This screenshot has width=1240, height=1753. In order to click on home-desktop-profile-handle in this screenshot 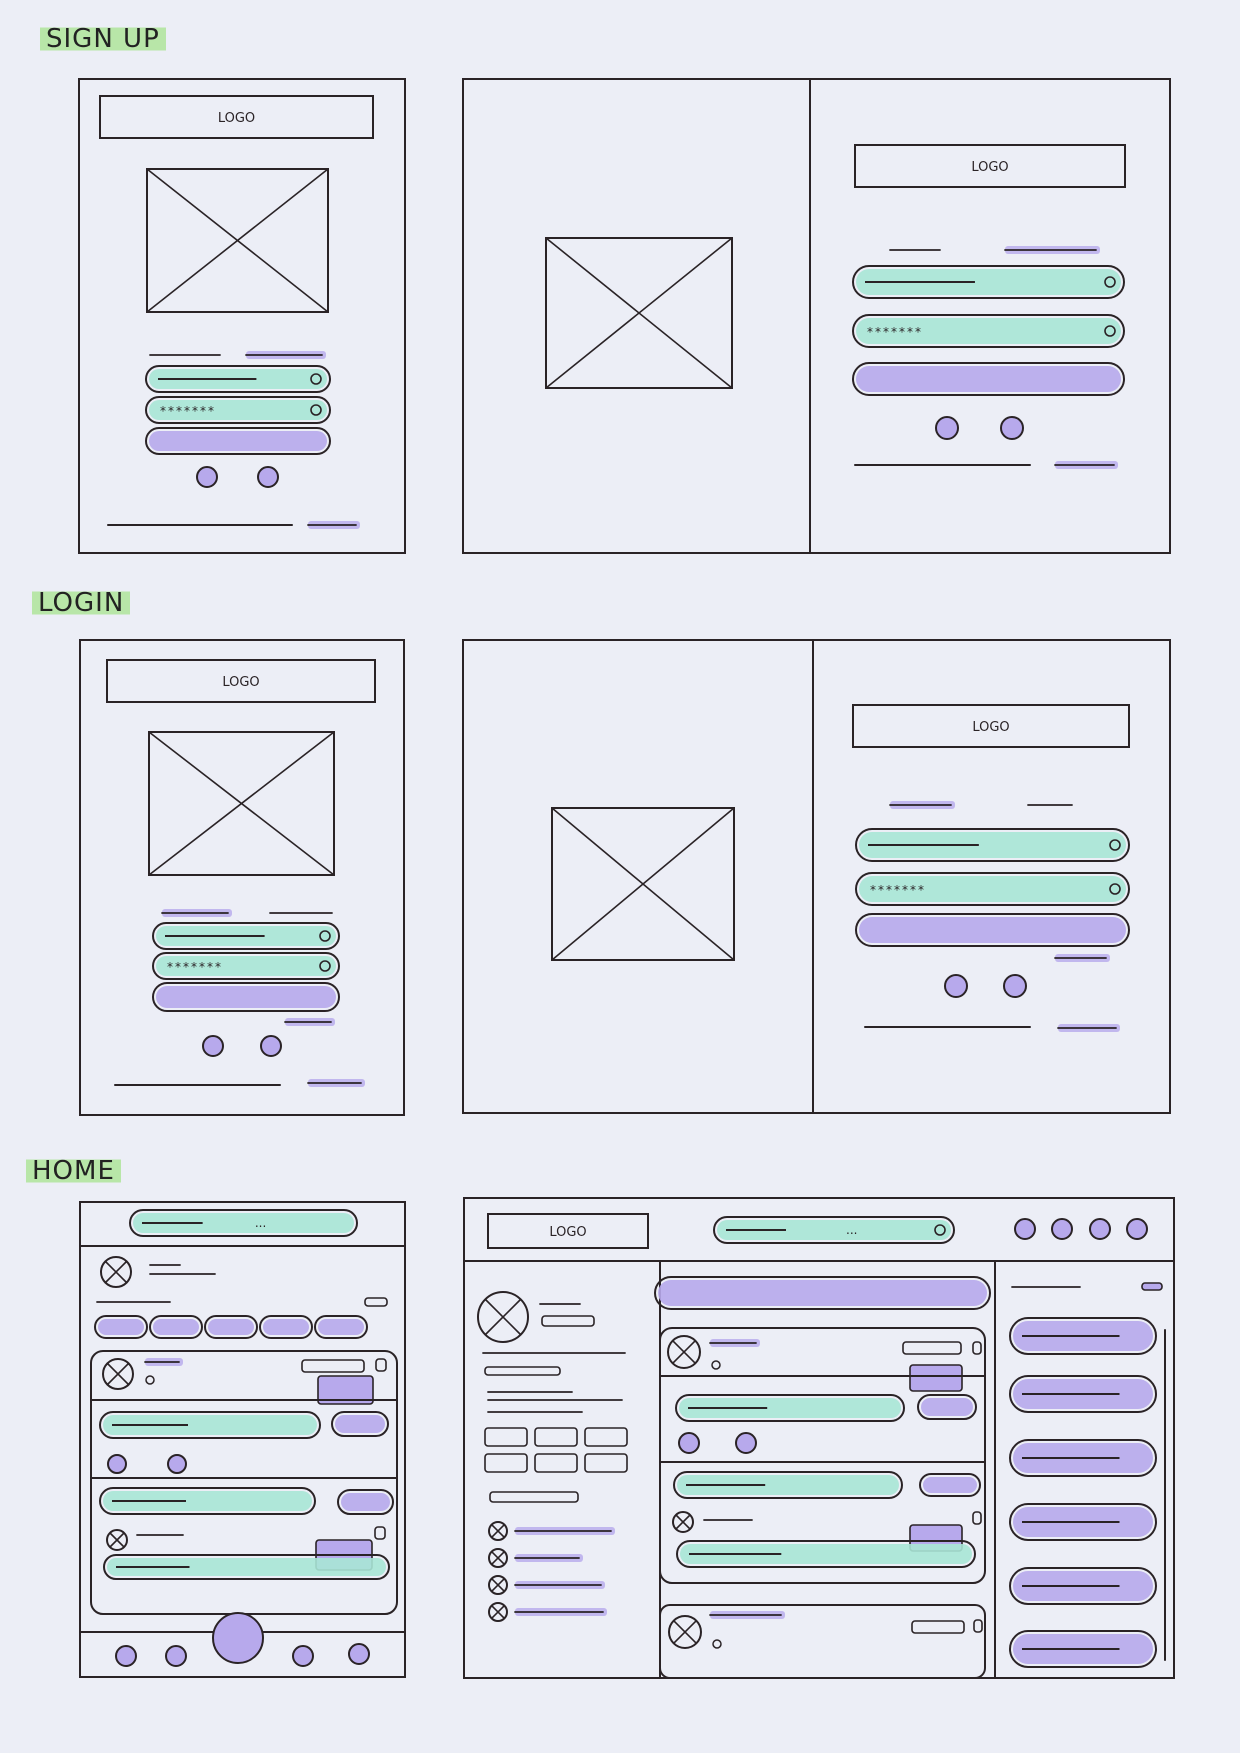, I will do `click(568, 1321)`.